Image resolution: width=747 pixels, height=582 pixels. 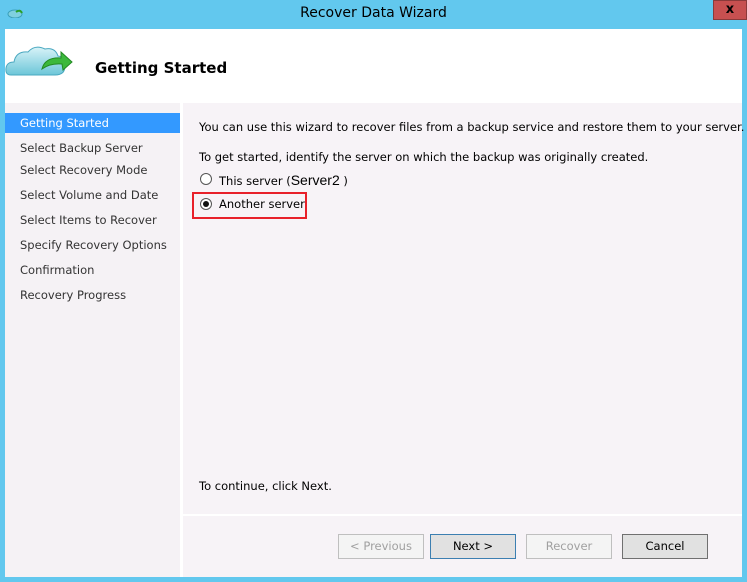 I want to click on step-select-recovery-mode: Select Recovery Mode, so click(x=92, y=170).